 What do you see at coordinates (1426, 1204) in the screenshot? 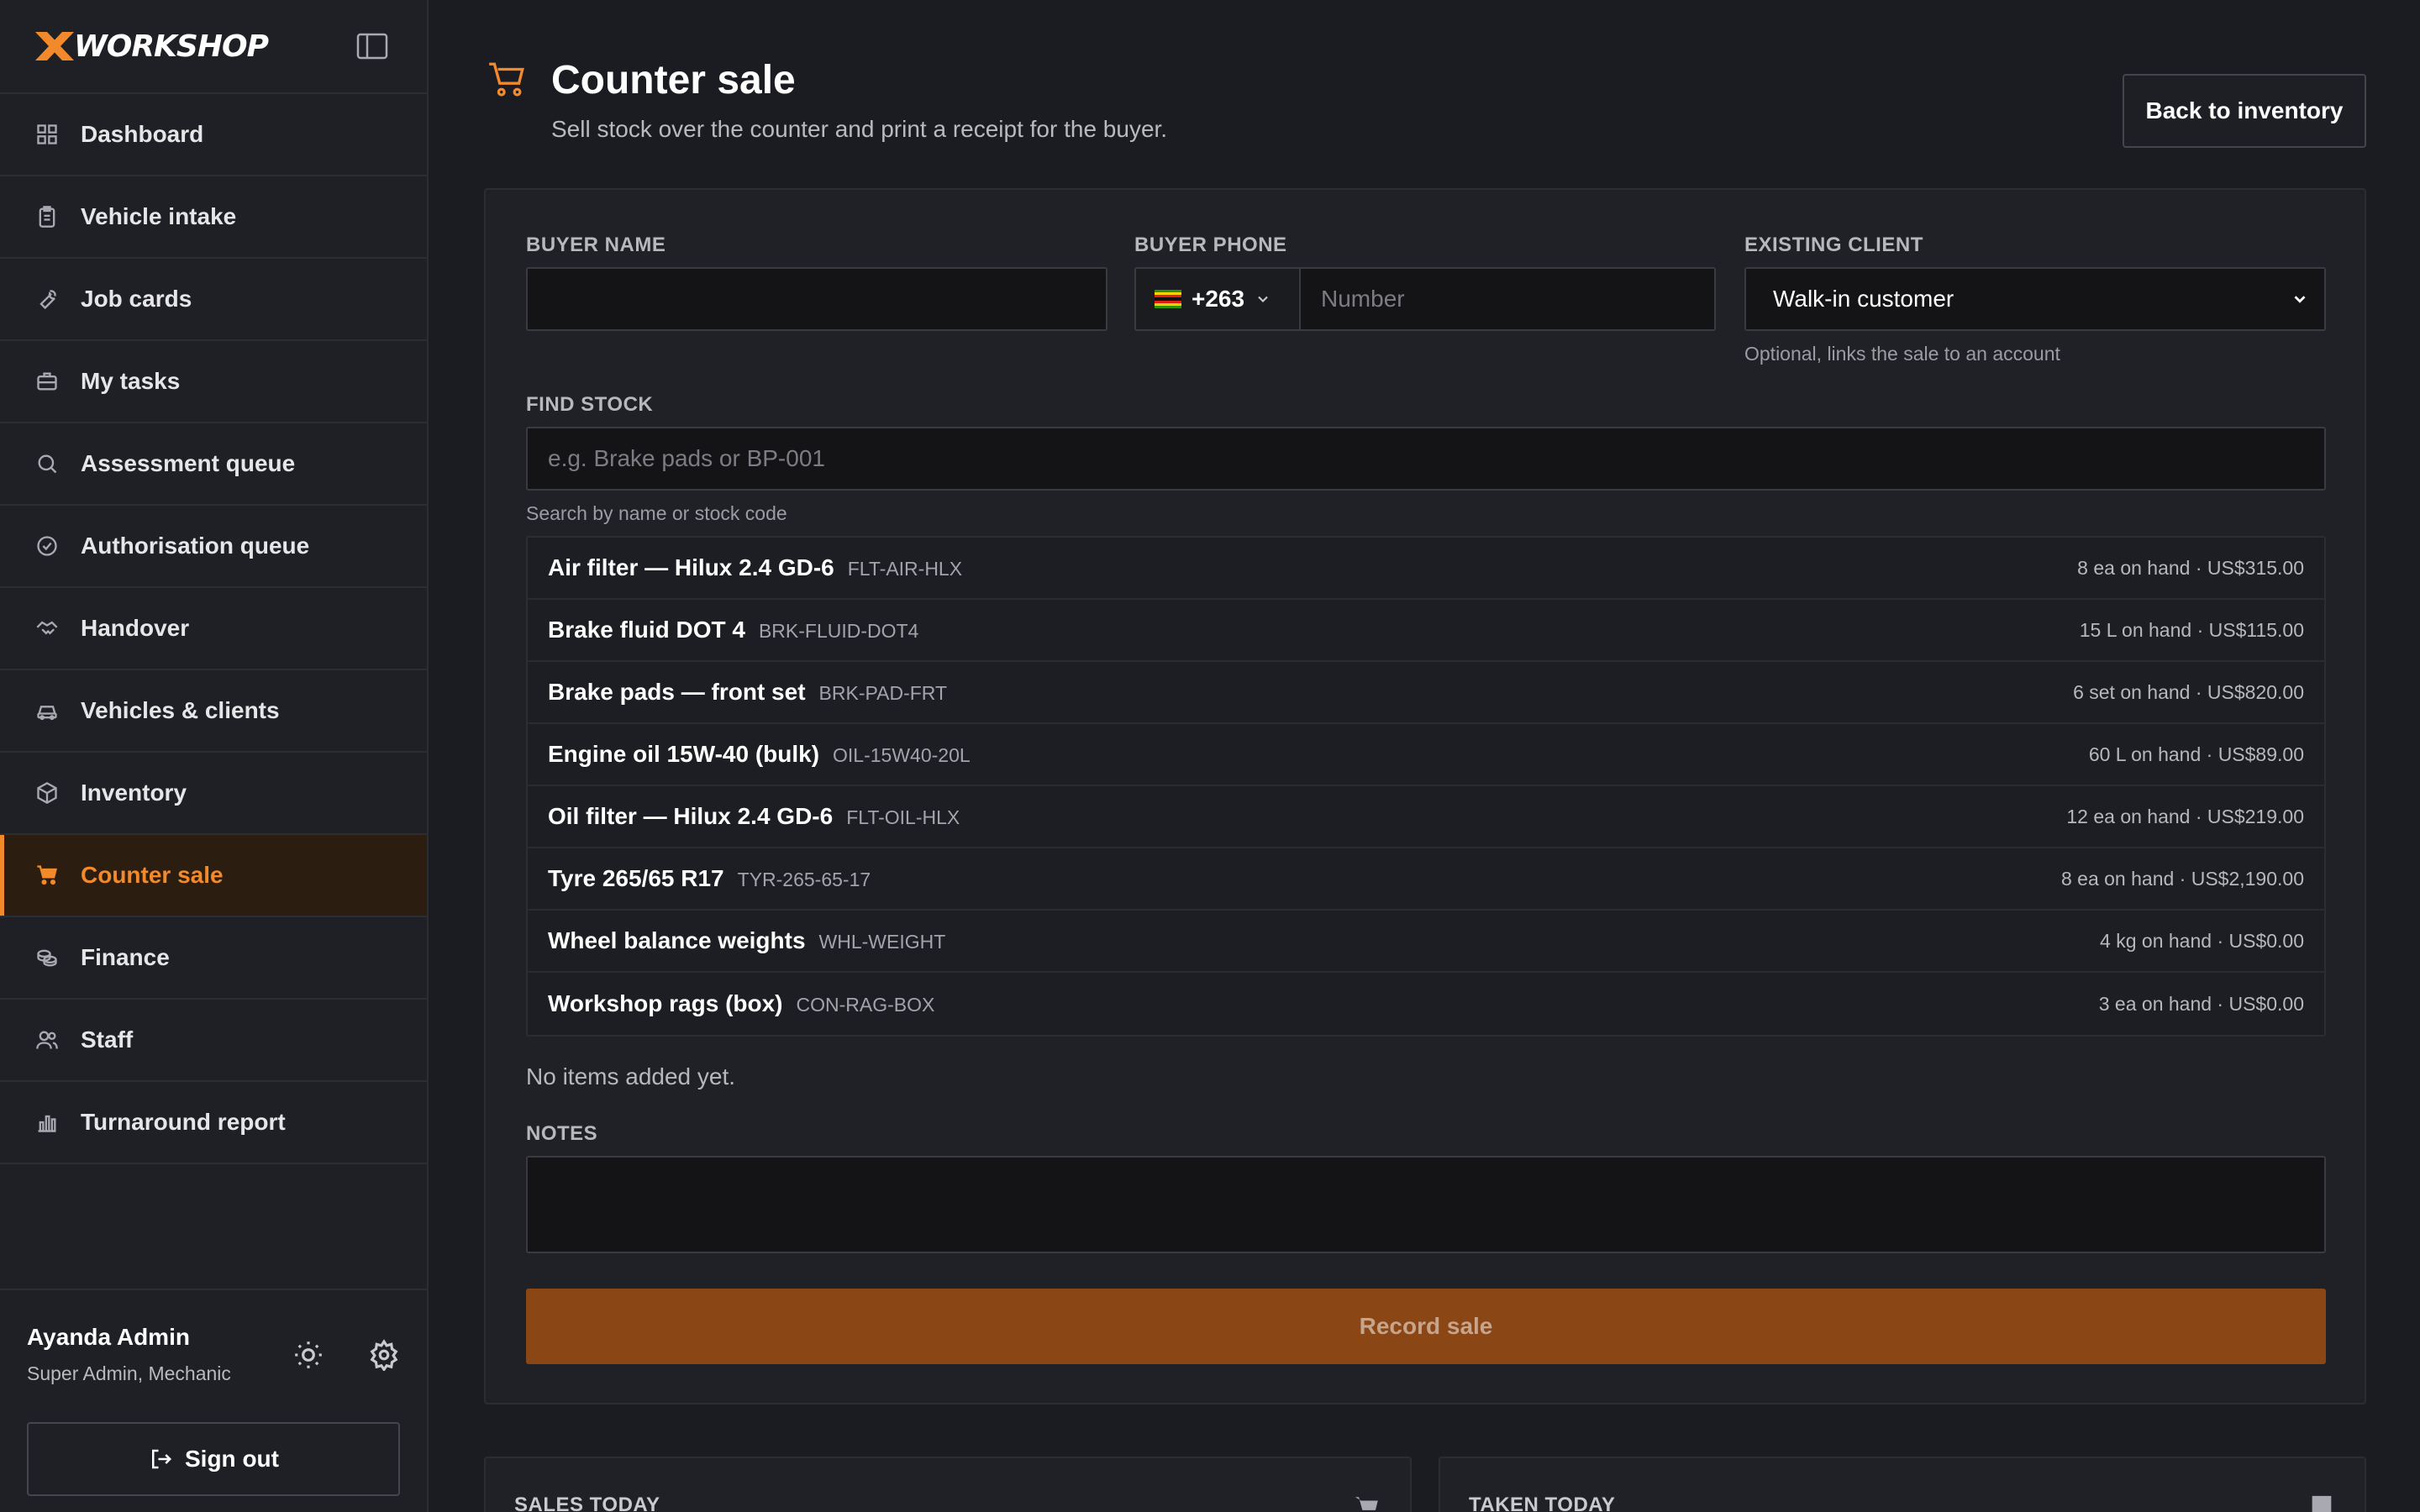
I see `notes-textarea` at bounding box center [1426, 1204].